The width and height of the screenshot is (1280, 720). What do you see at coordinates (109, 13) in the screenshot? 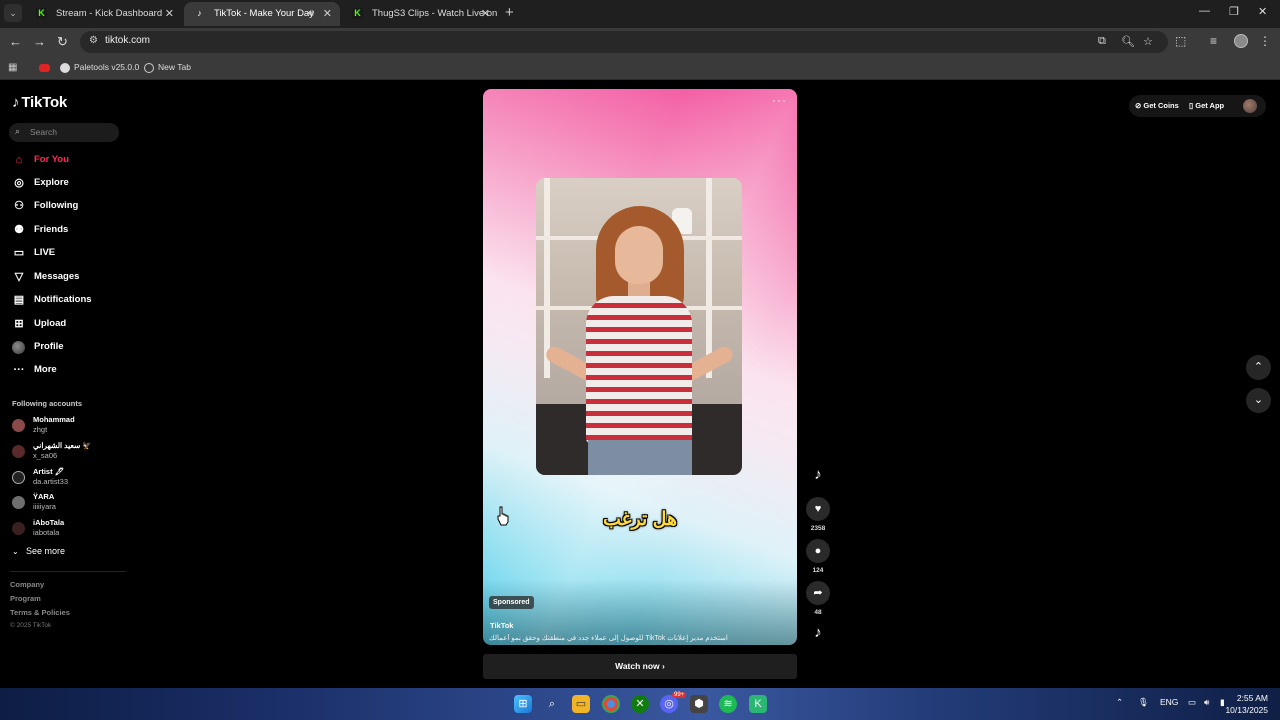
I see `tab-title: Stream - Kick Dashboard` at bounding box center [109, 13].